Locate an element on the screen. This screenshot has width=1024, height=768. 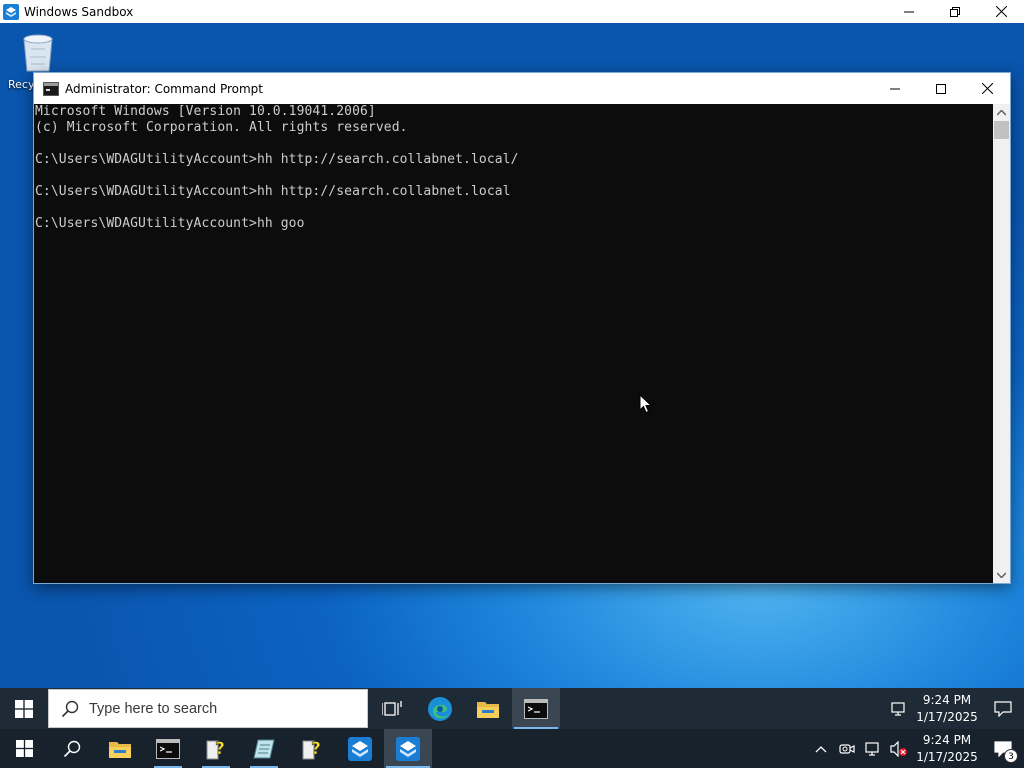
network-button is located at coordinates (873, 748).